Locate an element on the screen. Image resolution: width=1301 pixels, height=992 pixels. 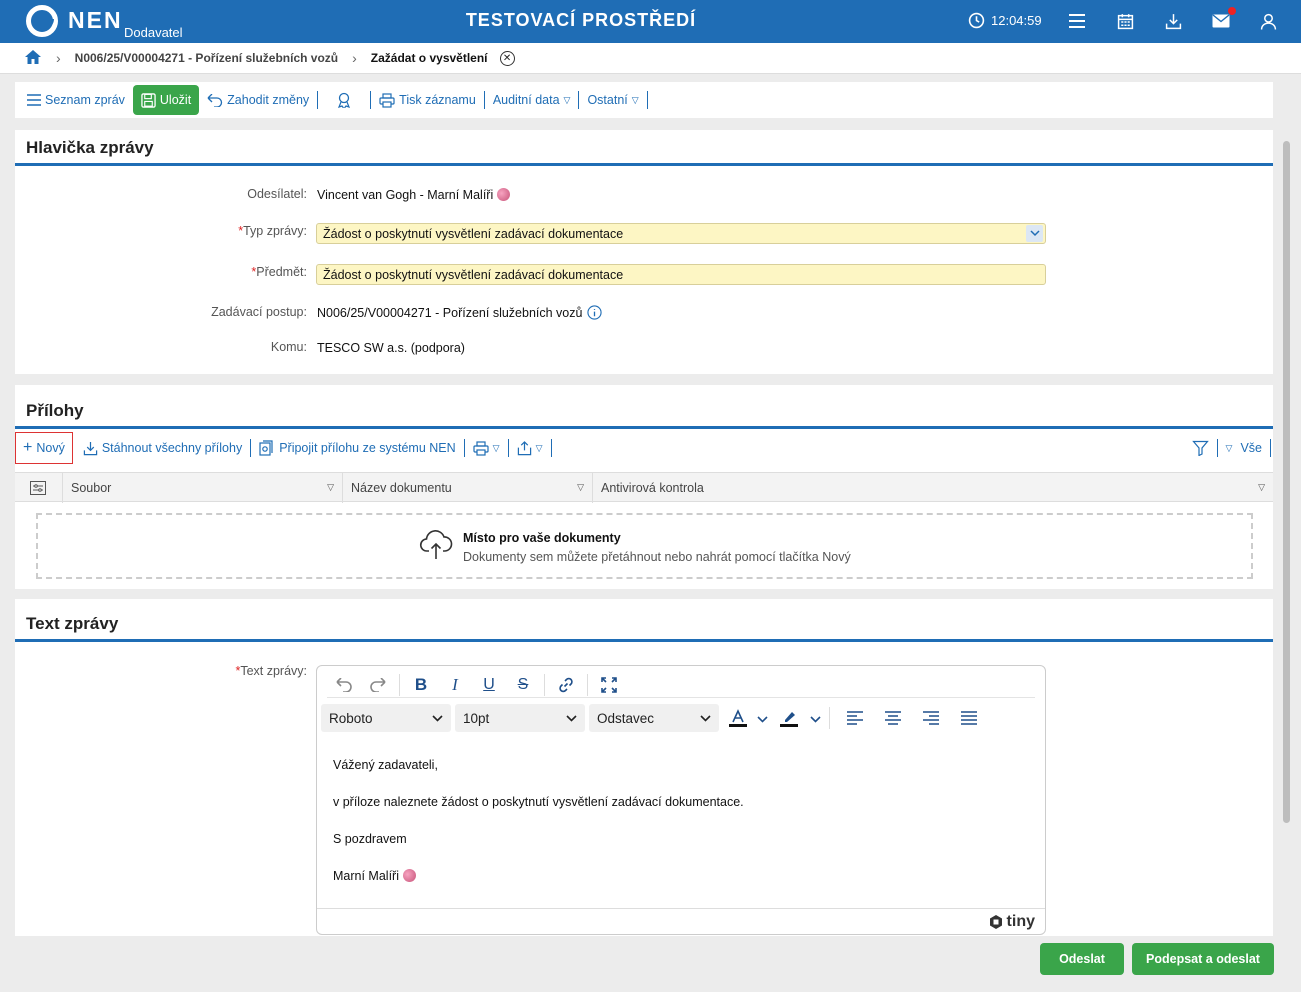
send-button: Odeslat is located at coordinates (1082, 959).